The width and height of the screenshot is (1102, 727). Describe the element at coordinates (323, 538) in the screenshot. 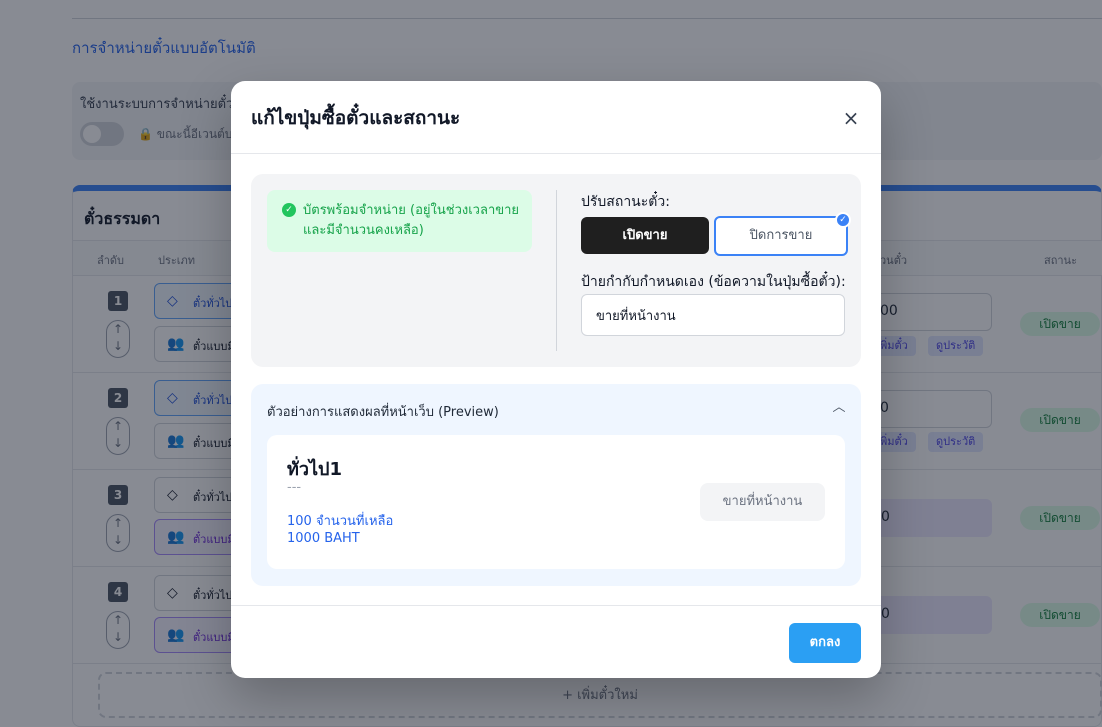

I see `preview-price: 1000 BAHT` at that location.